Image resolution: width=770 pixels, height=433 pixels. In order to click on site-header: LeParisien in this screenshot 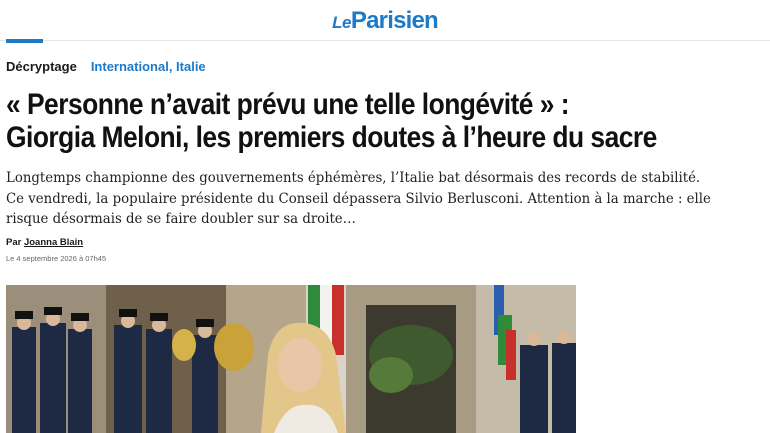, I will do `click(385, 20)`.